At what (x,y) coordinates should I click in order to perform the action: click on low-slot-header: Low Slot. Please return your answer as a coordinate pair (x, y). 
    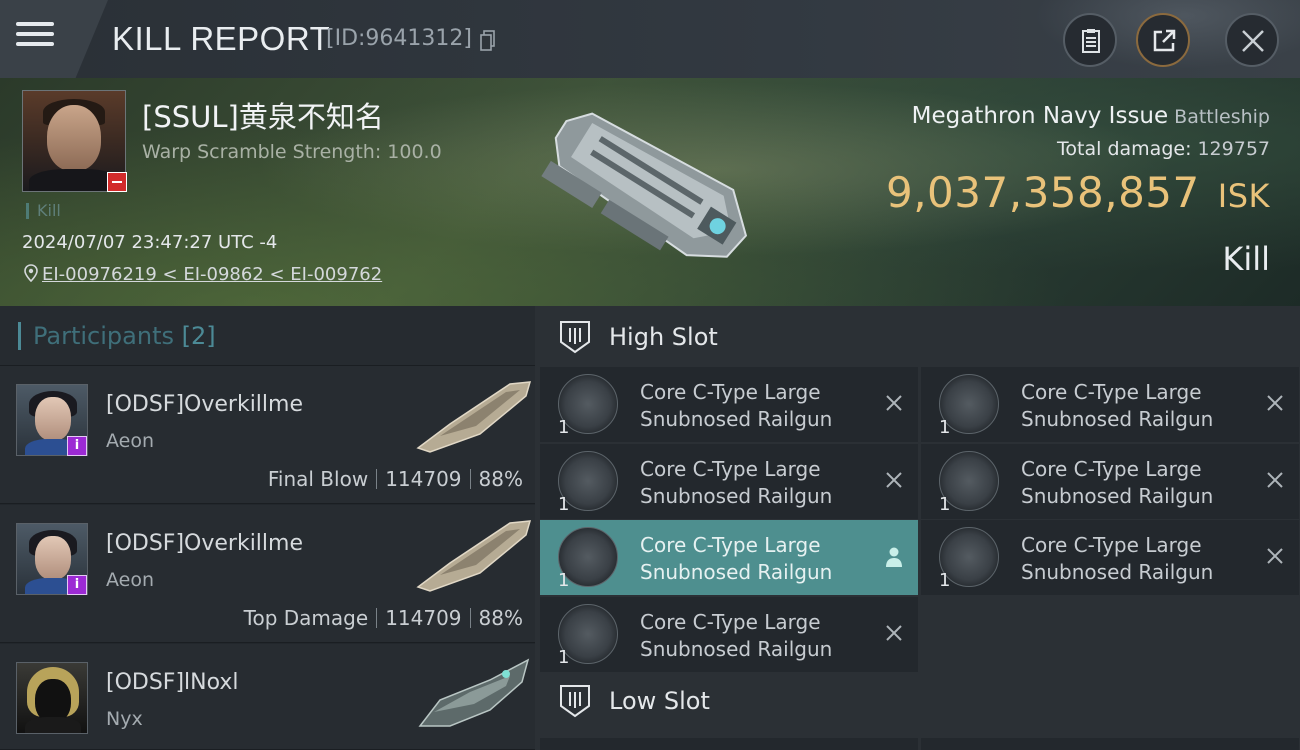
    Looking at the image, I should click on (917, 700).